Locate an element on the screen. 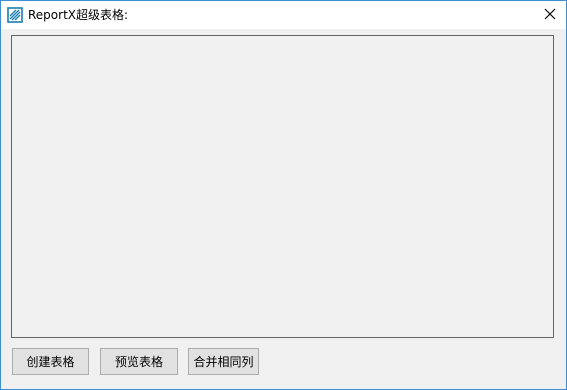 The image size is (567, 390). report-app-icon is located at coordinates (15, 15).